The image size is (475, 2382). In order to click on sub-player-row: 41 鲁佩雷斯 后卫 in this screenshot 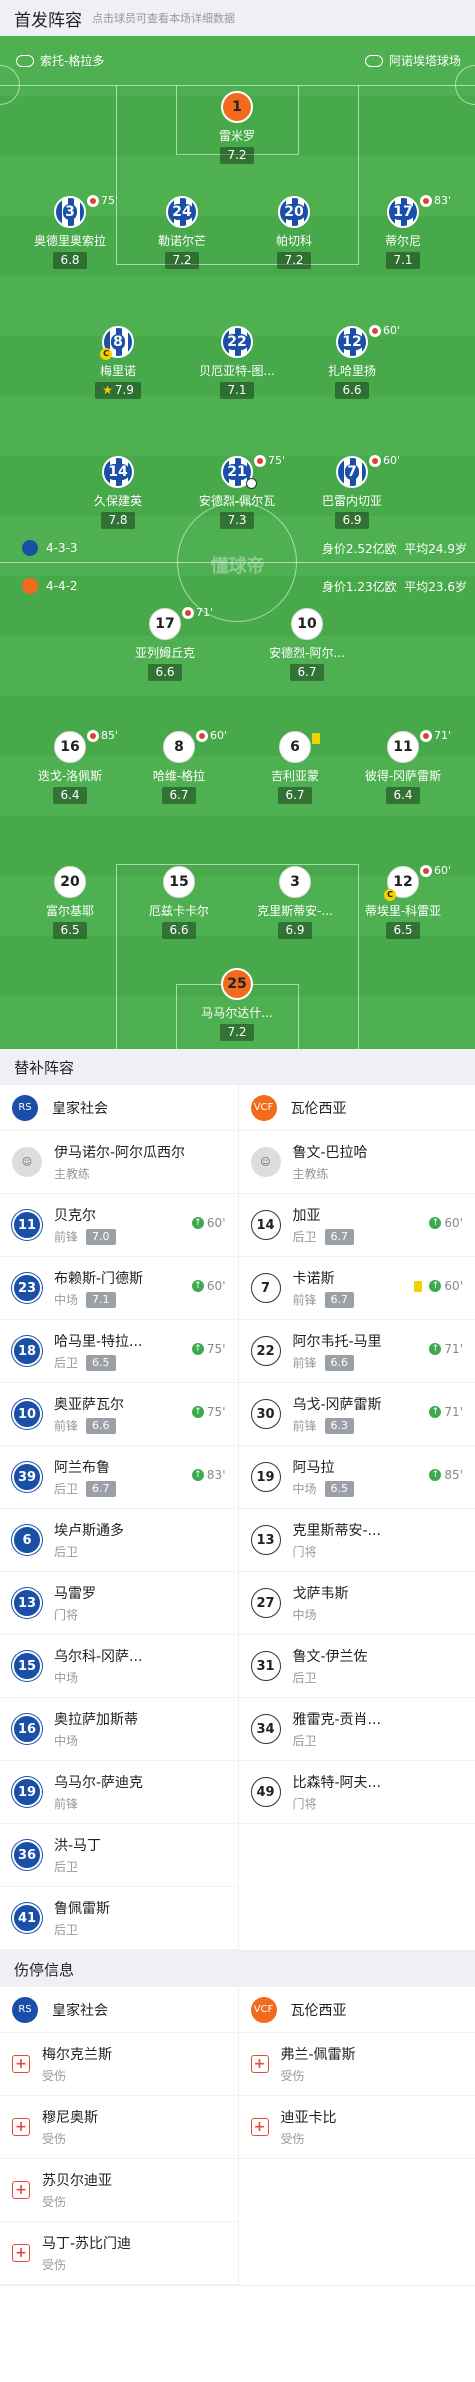, I will do `click(119, 1918)`.